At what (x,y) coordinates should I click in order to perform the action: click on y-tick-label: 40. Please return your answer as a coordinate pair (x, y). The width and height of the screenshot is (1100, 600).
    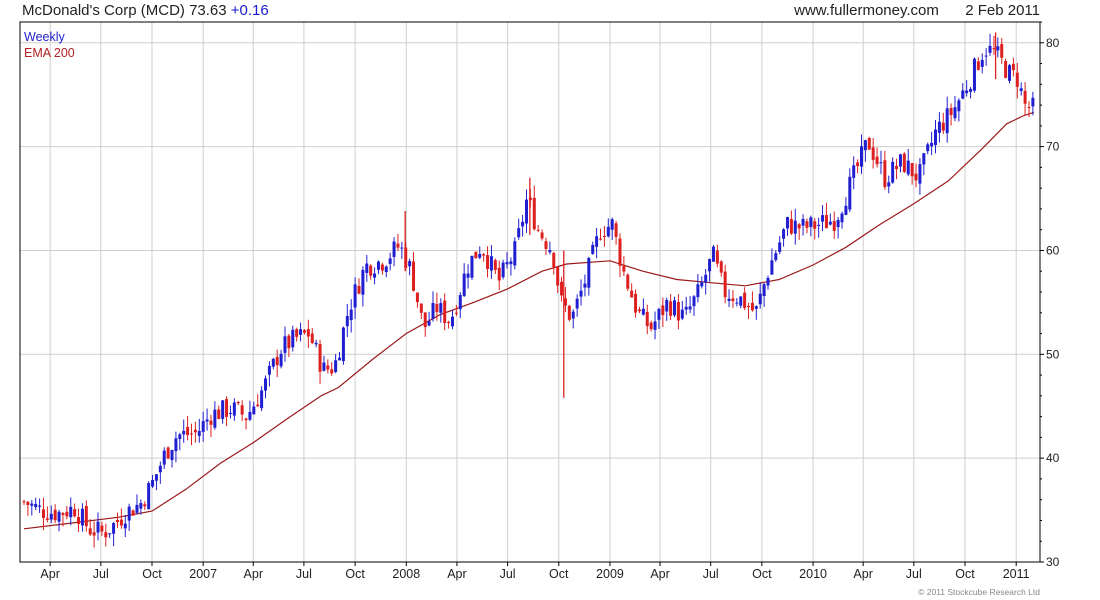
    Looking at the image, I should click on (1053, 458).